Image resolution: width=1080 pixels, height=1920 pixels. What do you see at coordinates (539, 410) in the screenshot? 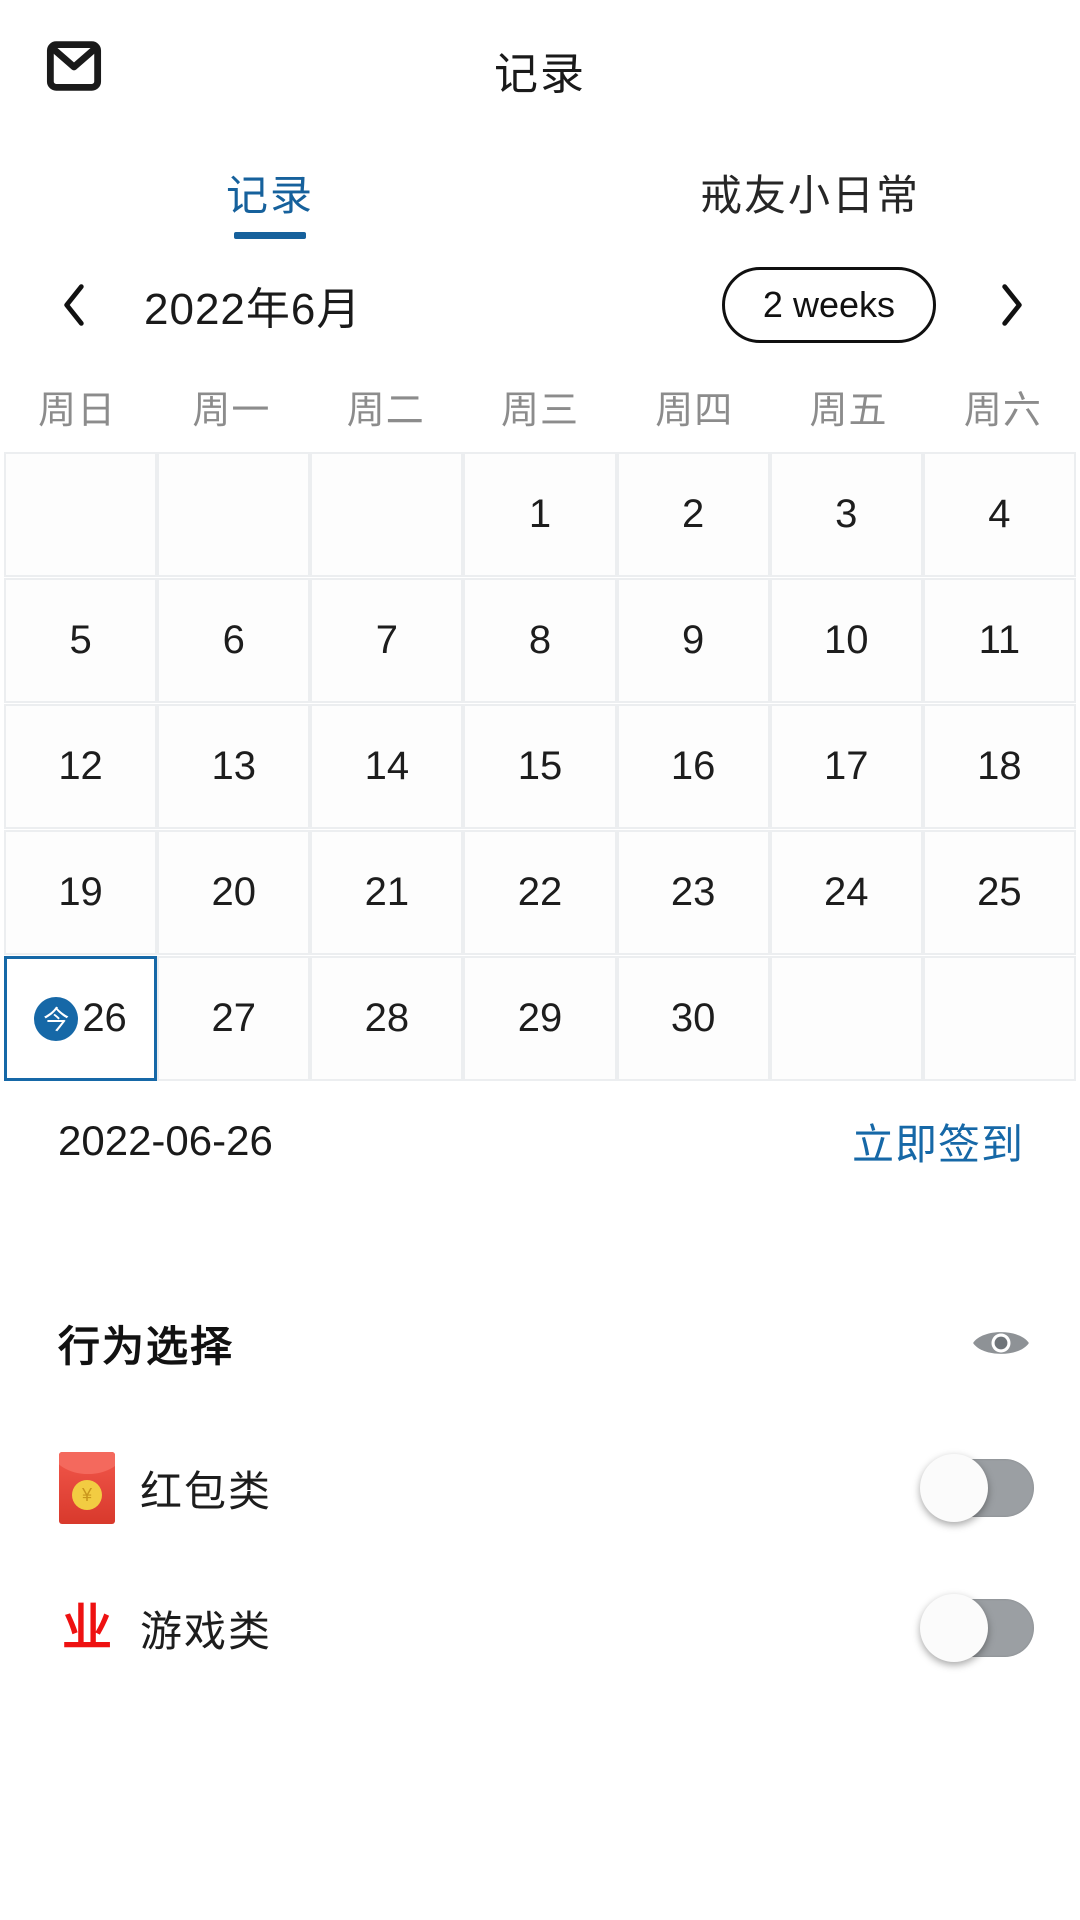
I see `weekday-label: 周三` at bounding box center [539, 410].